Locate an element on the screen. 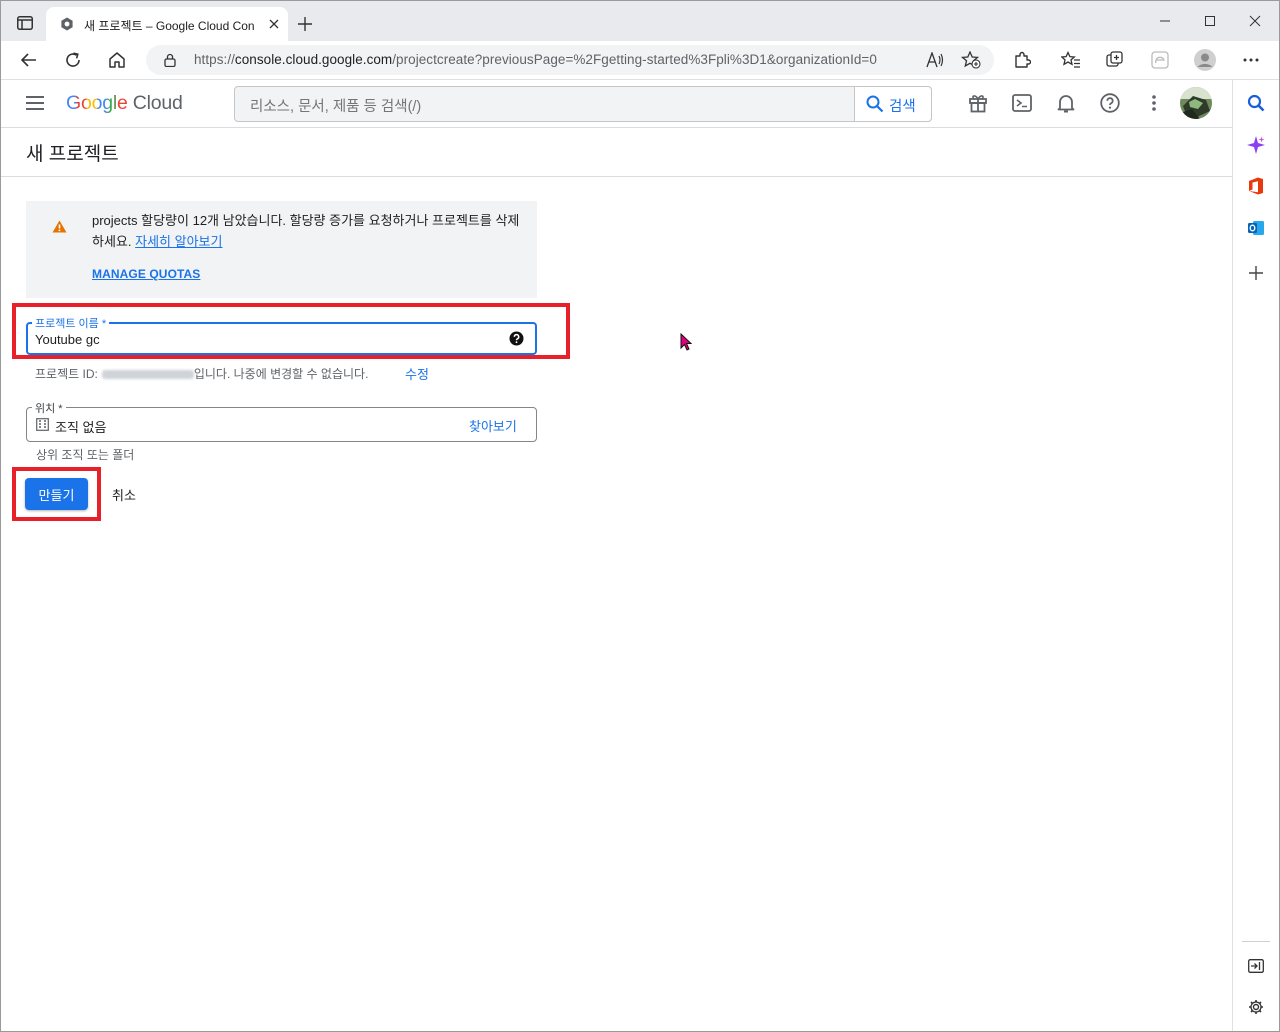  cloud-shell-icon is located at coordinates (1022, 103).